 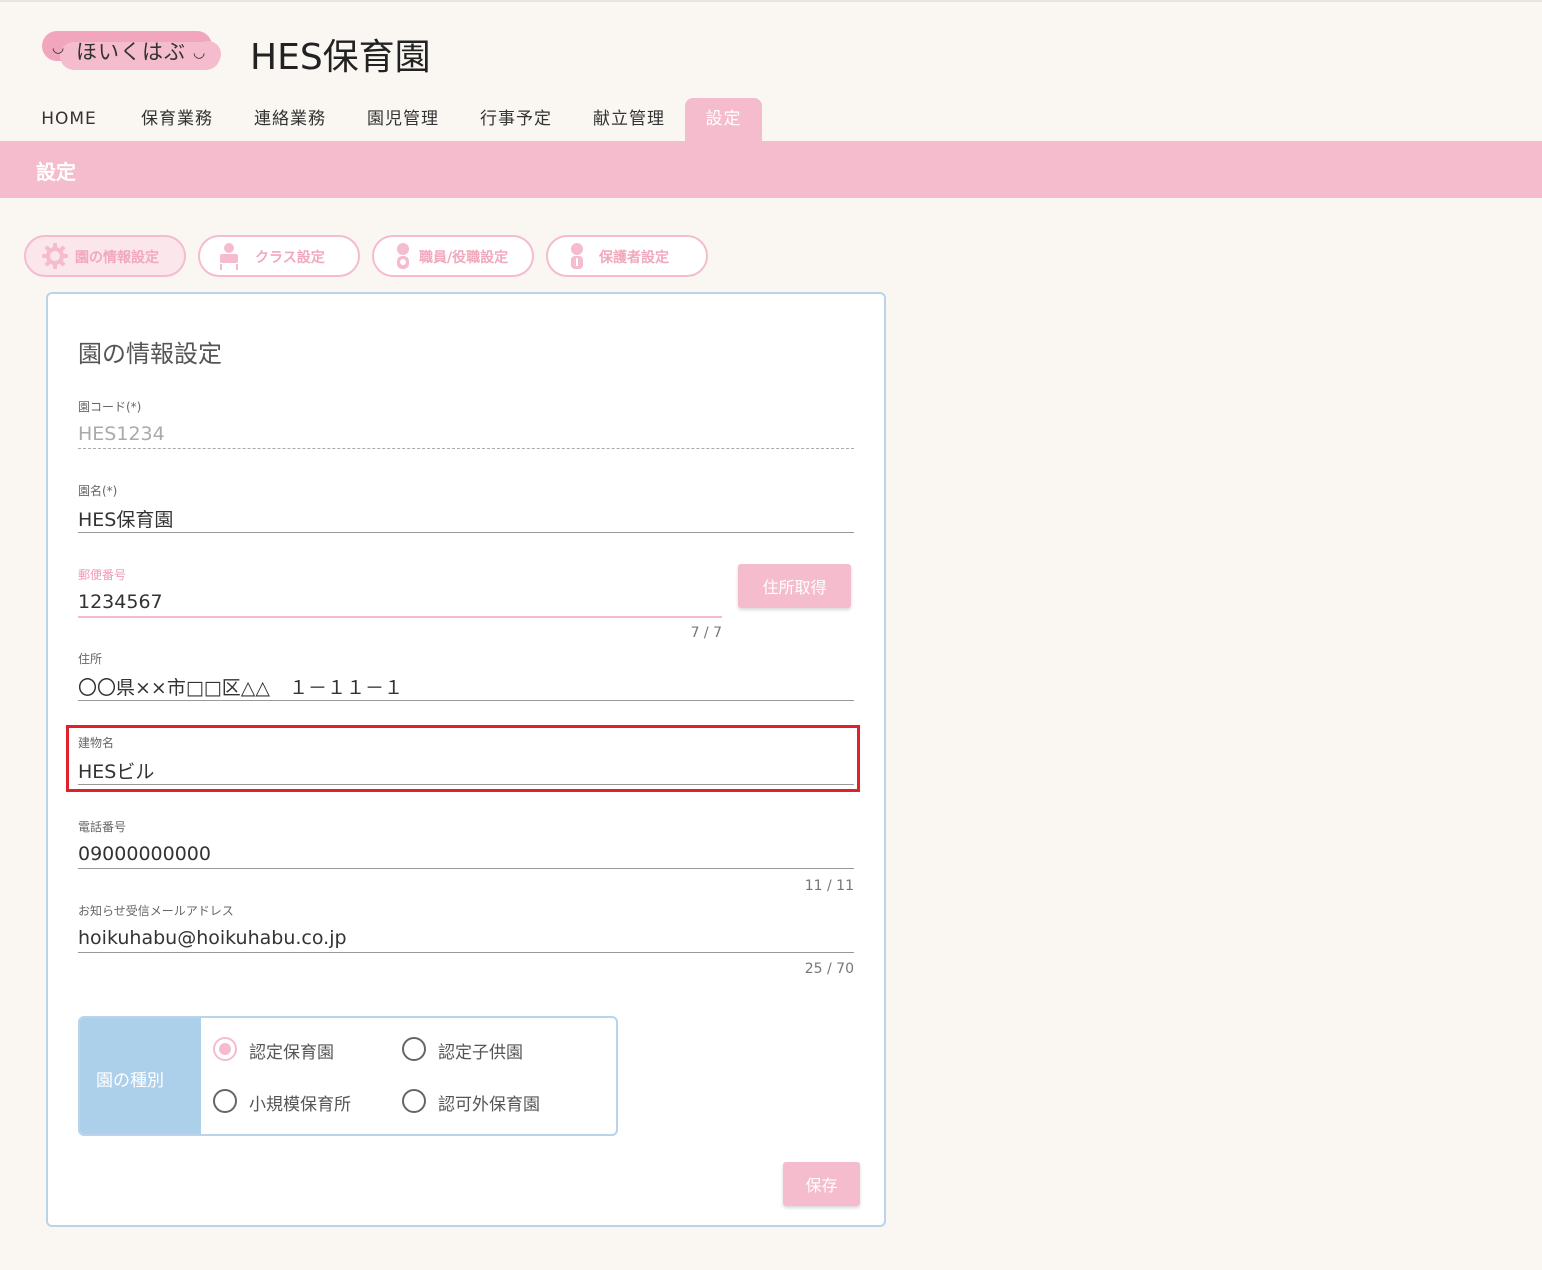 I want to click on radio-label: 認可外保育園, so click(x=489, y=1105).